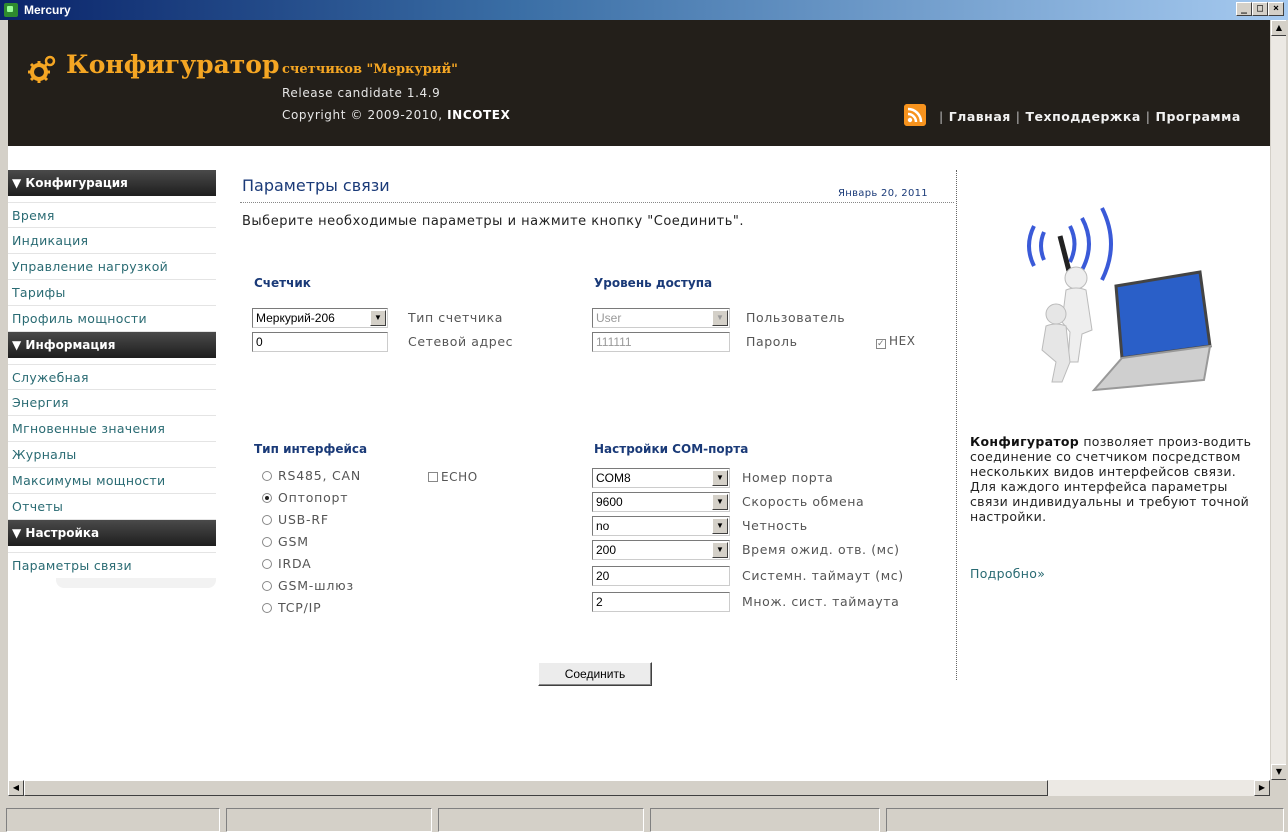  Describe the element at coordinates (112, 429) in the screenshot. I see `sidebar-item-instant-values: Мгновенные значения` at that location.